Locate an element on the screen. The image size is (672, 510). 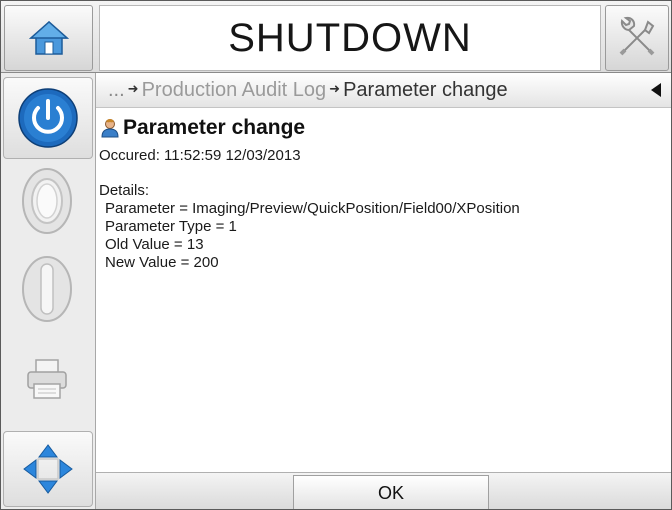
details-label: Details: is located at coordinates (124, 190).